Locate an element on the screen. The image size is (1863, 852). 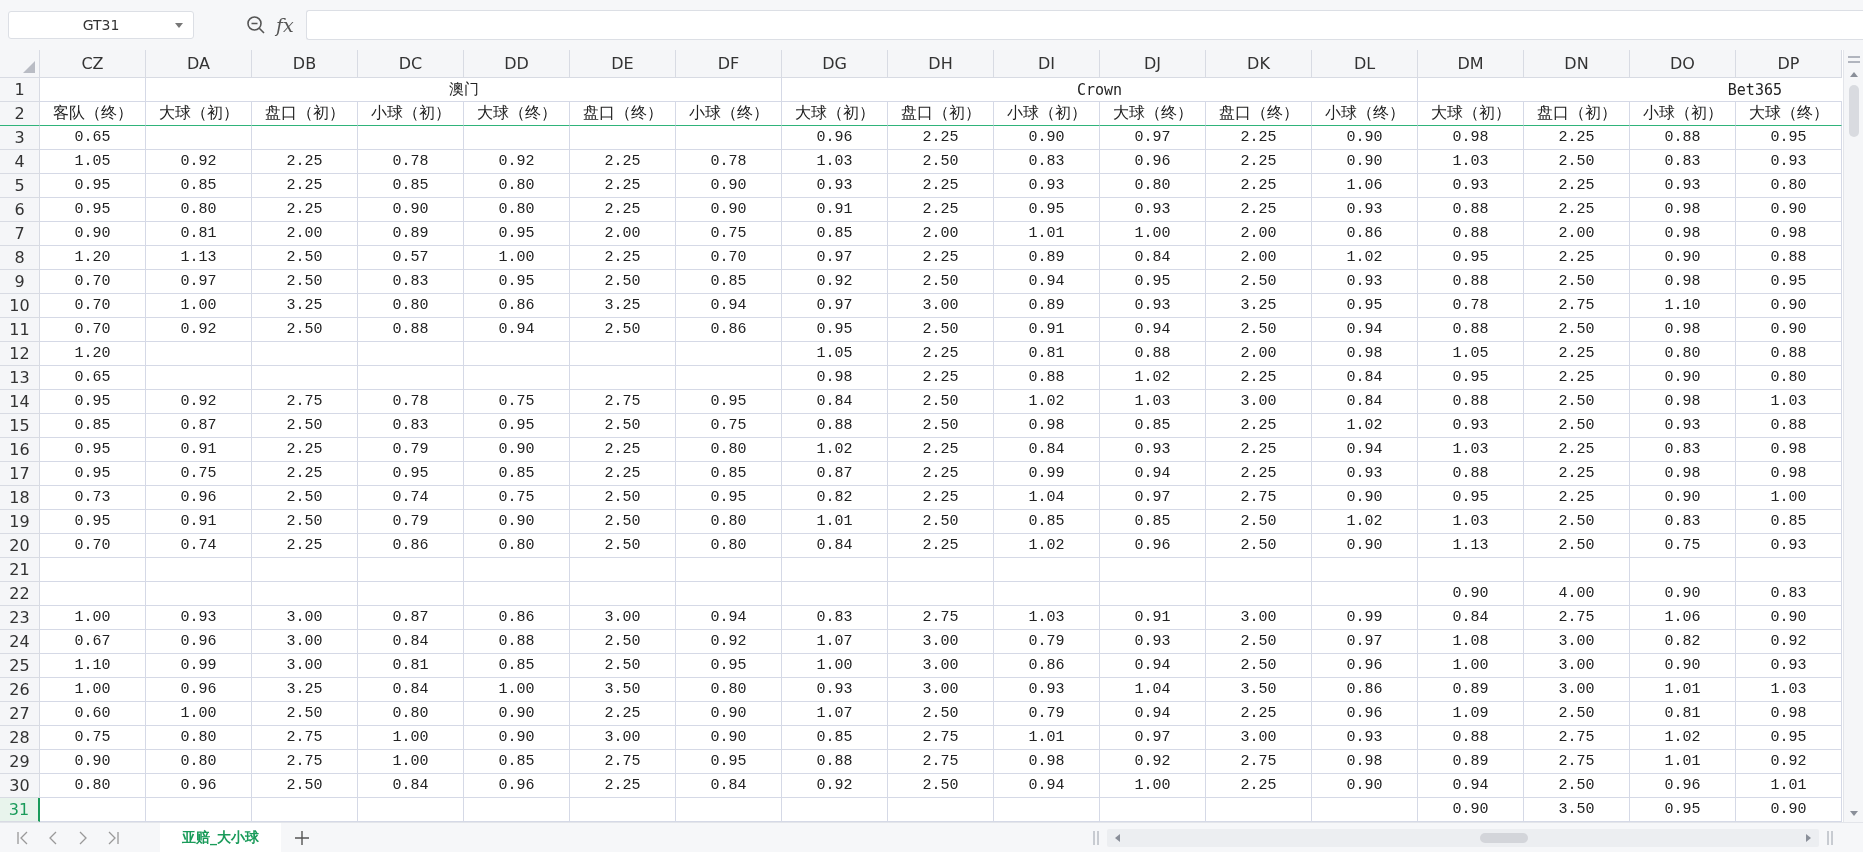
scroll-right-icon is located at coordinates (1808, 837).